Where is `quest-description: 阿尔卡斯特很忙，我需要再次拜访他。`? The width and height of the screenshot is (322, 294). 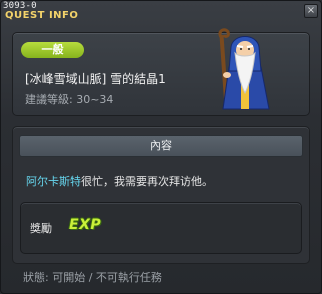 quest-description: 阿尔卡斯特很忙，我需要再次拜访他。 is located at coordinates (119, 181).